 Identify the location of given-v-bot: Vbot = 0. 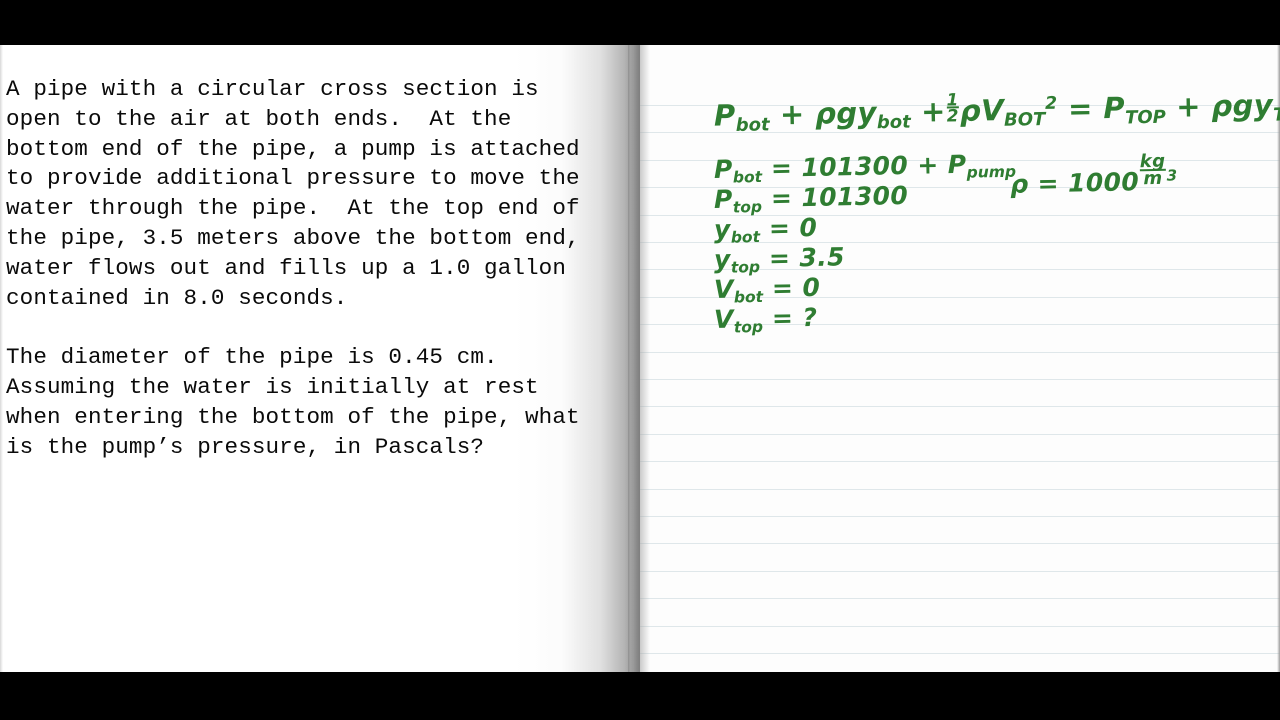
(767, 290).